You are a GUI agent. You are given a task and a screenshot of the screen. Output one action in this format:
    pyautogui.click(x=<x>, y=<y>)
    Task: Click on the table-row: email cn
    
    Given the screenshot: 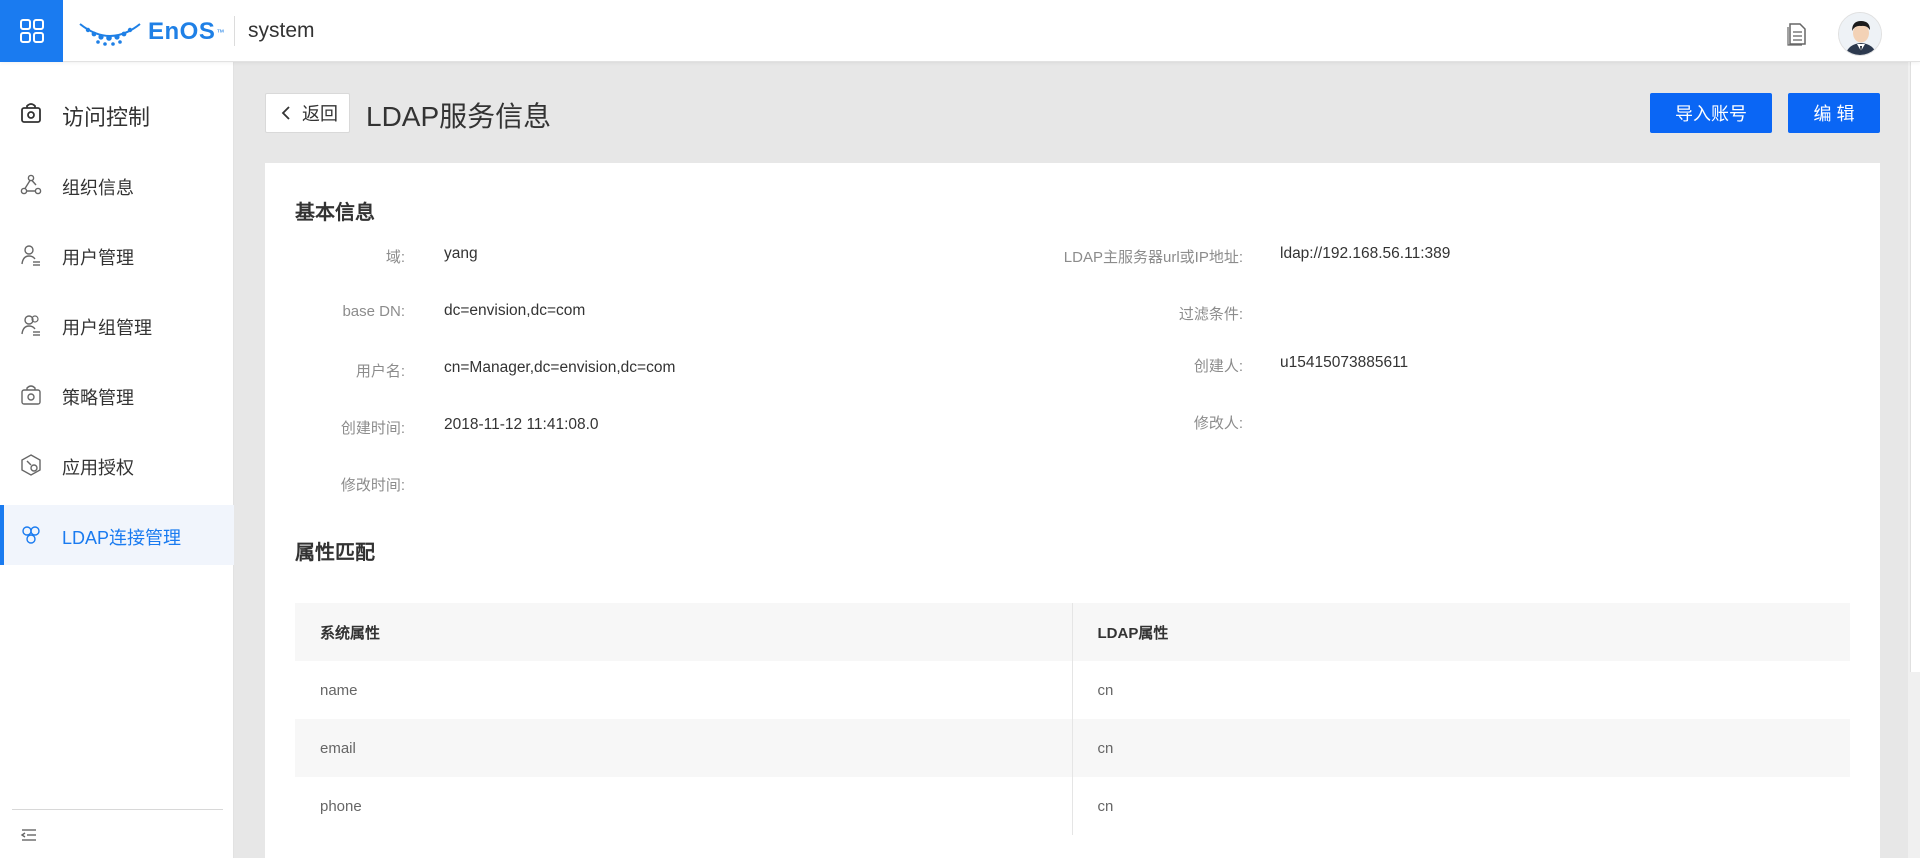 What is the action you would take?
    pyautogui.click(x=1072, y=748)
    